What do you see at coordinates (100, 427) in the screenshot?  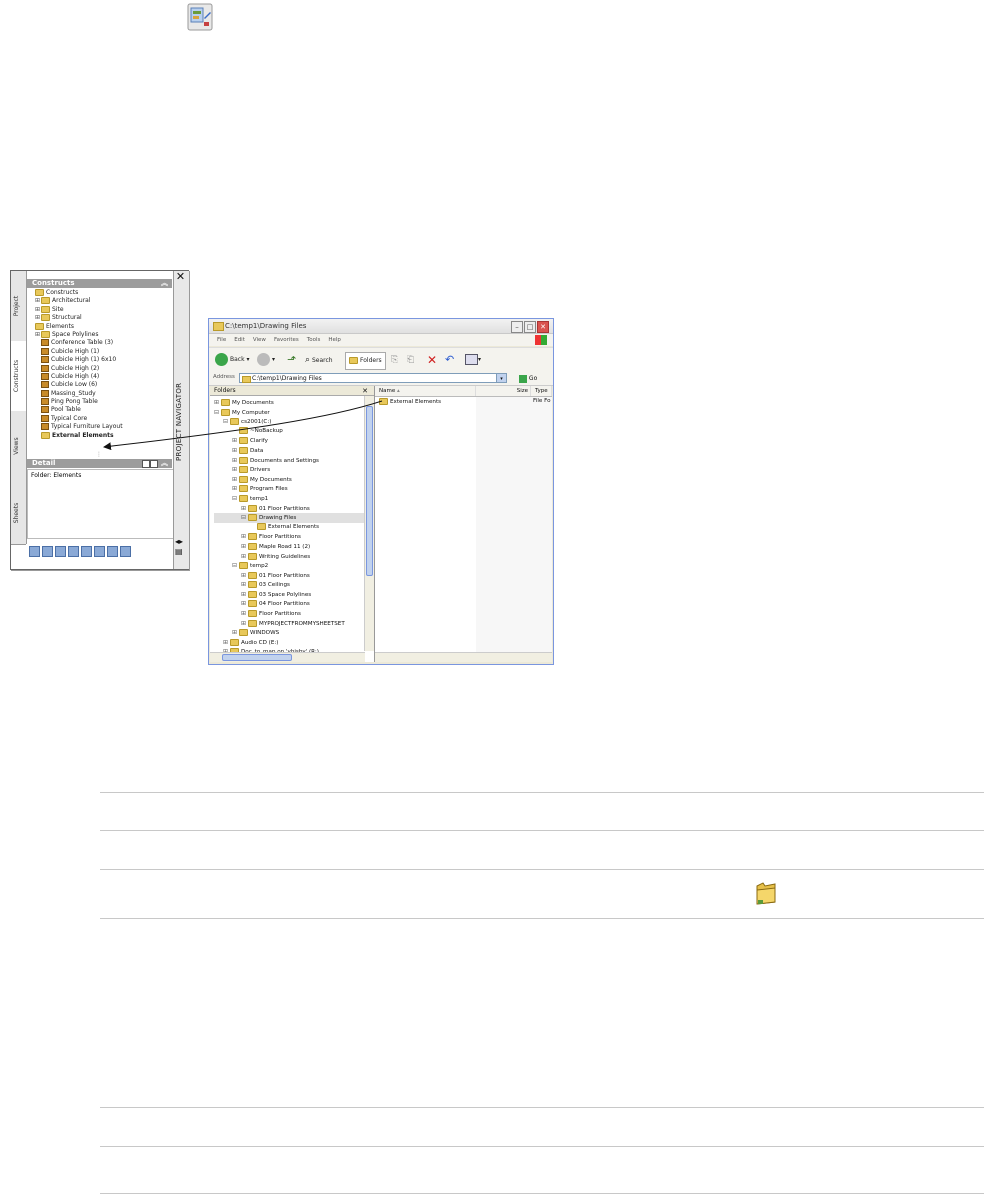 I see `tree-item: Typical Furniture Layout` at bounding box center [100, 427].